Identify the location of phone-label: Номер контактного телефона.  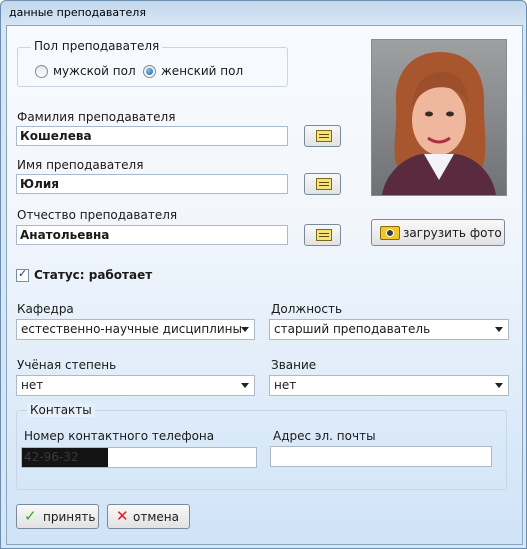
(119, 436).